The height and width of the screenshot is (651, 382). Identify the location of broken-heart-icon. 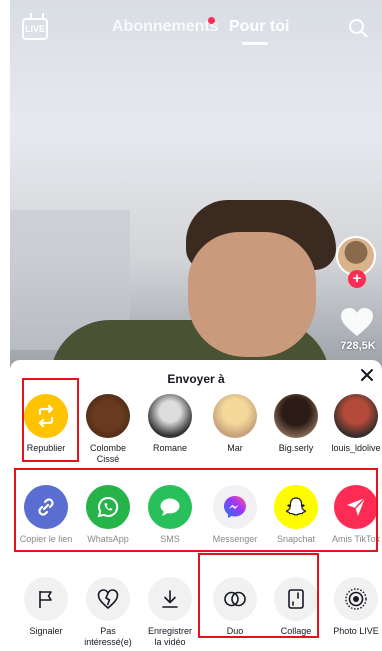
(108, 599).